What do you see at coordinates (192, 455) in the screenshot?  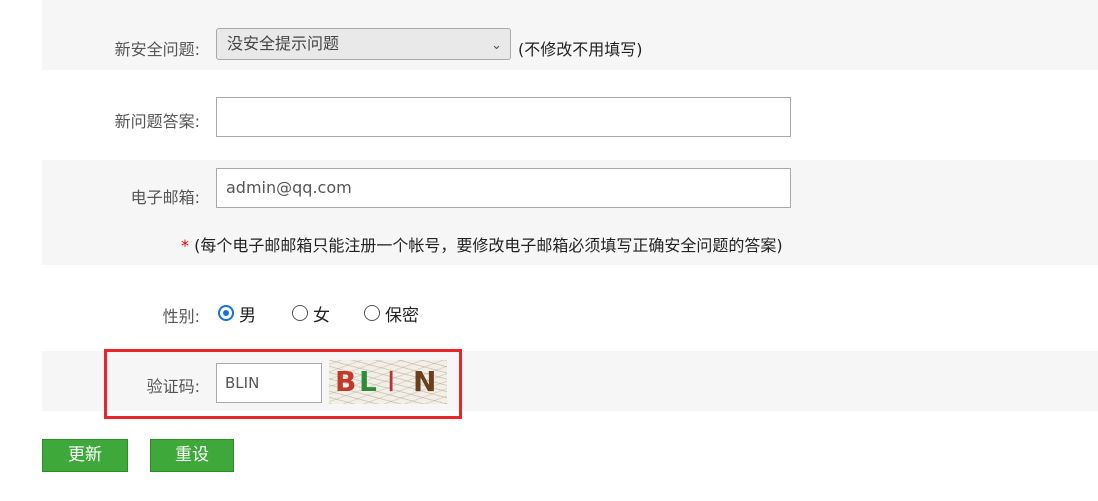 I see `reset-button: 重设` at bounding box center [192, 455].